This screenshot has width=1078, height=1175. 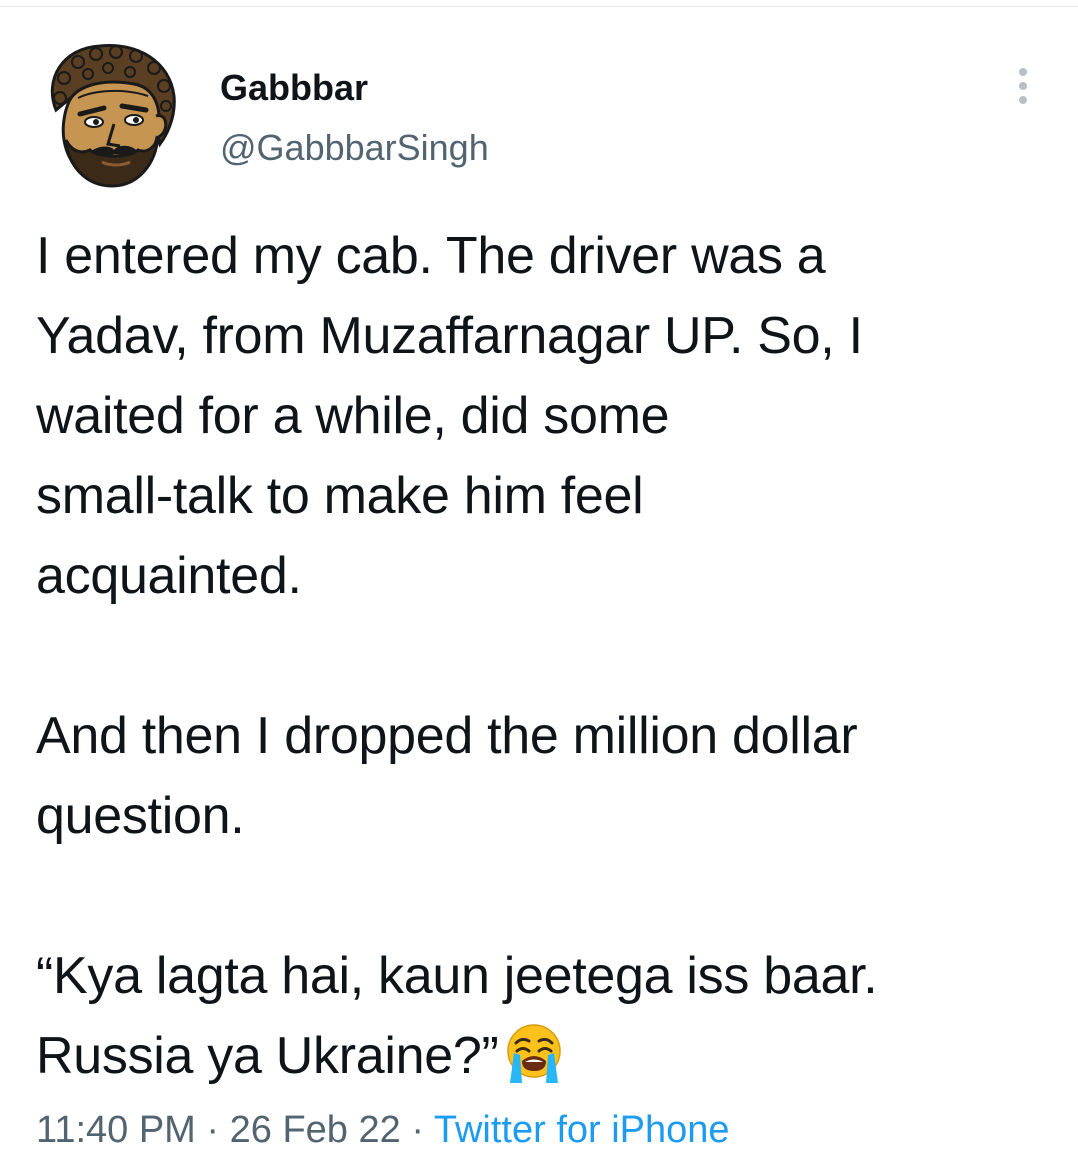 I want to click on loudly-crying-face-icon, so click(x=534, y=1053).